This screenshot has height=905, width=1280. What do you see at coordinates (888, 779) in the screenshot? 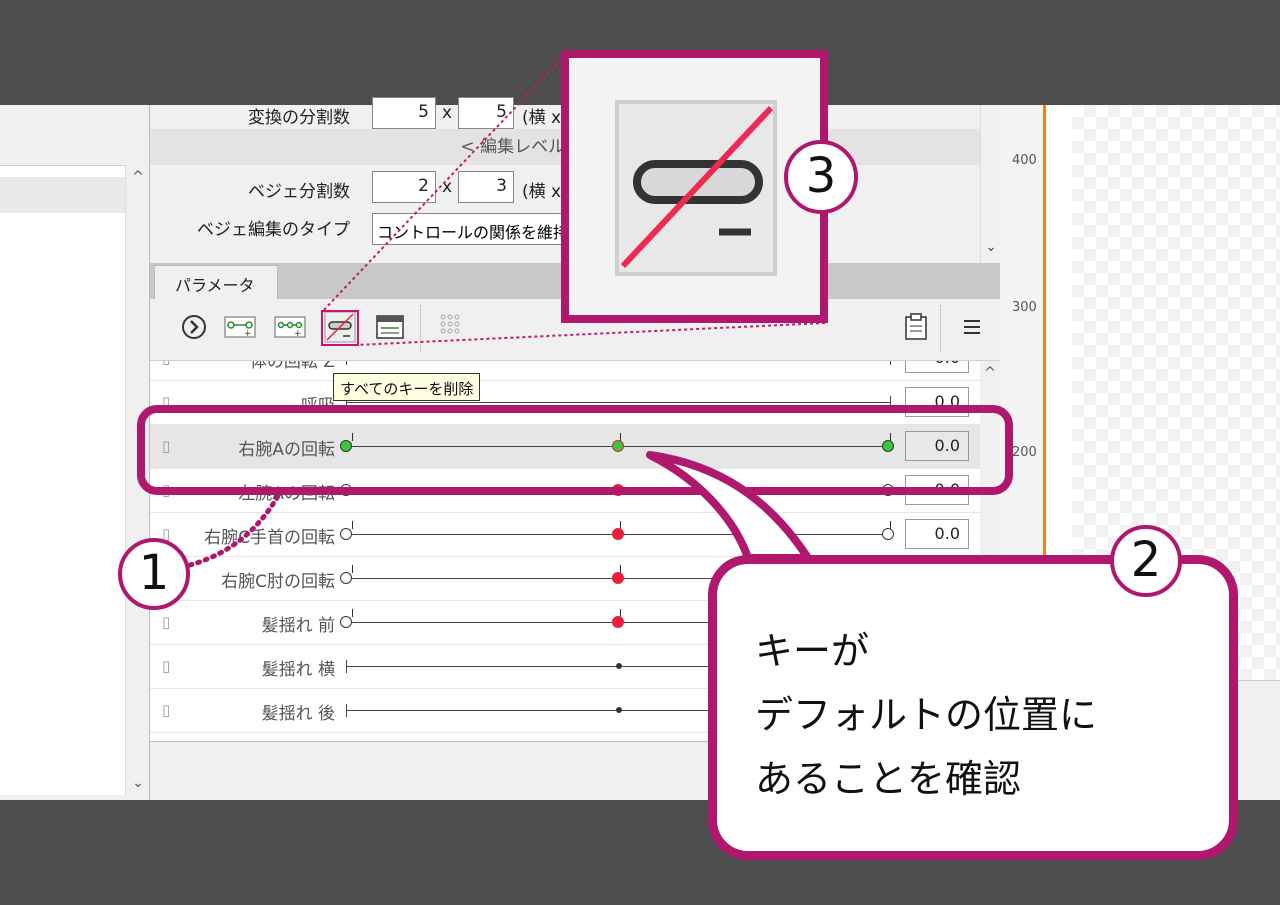
I see `callout-line: あることを確認` at bounding box center [888, 779].